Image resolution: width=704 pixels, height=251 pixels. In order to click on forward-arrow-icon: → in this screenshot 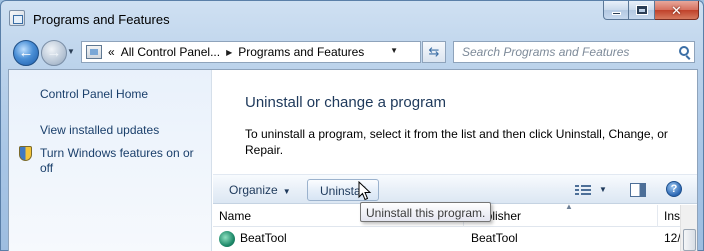, I will do `click(54, 52)`.